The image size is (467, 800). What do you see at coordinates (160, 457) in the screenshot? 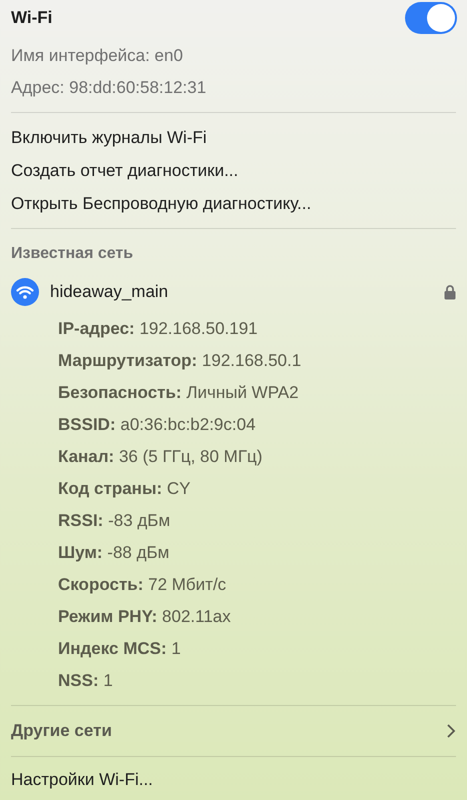
I see `detail-text: Канал: 36 (5 ГГц, 80 МГц)` at bounding box center [160, 457].